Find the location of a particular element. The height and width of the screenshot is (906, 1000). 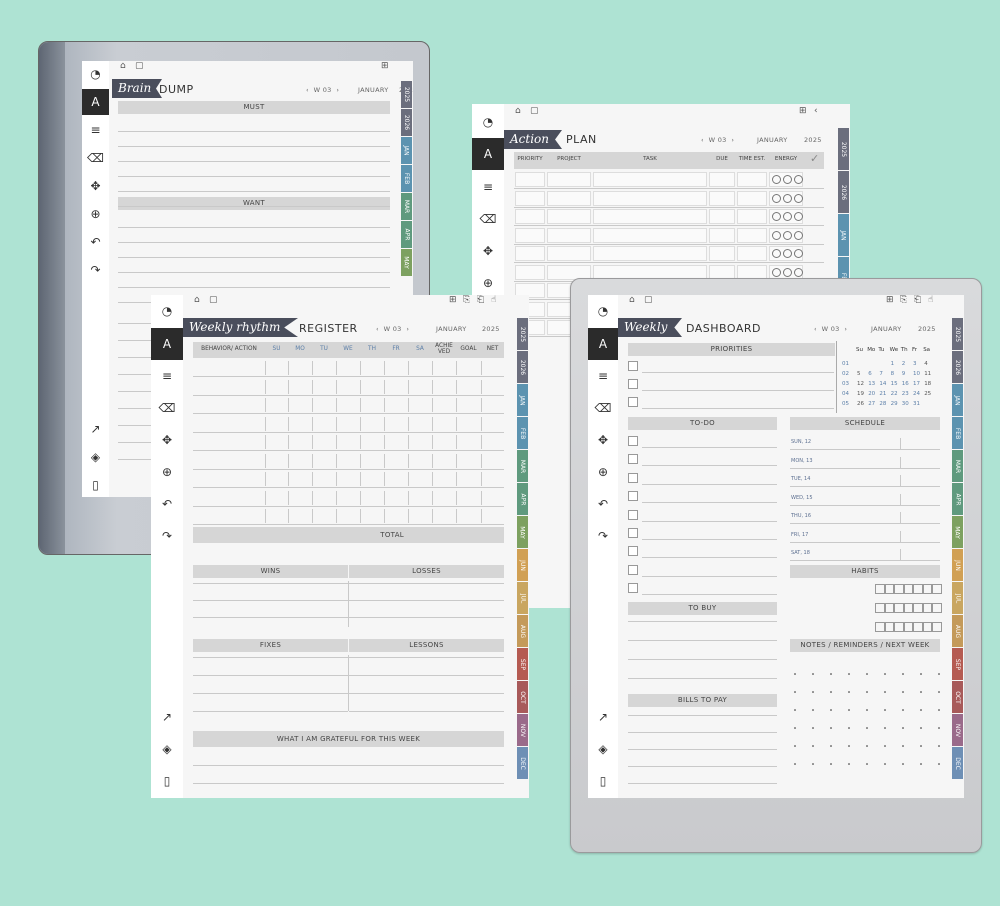

undo-icon: ↶ is located at coordinates (167, 504).